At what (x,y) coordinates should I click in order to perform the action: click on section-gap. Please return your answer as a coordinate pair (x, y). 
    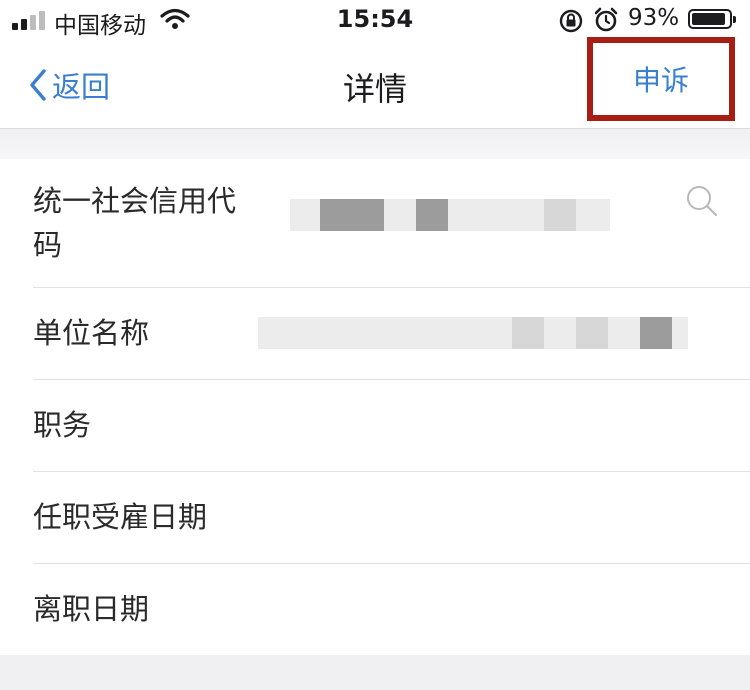
    Looking at the image, I should click on (375, 144).